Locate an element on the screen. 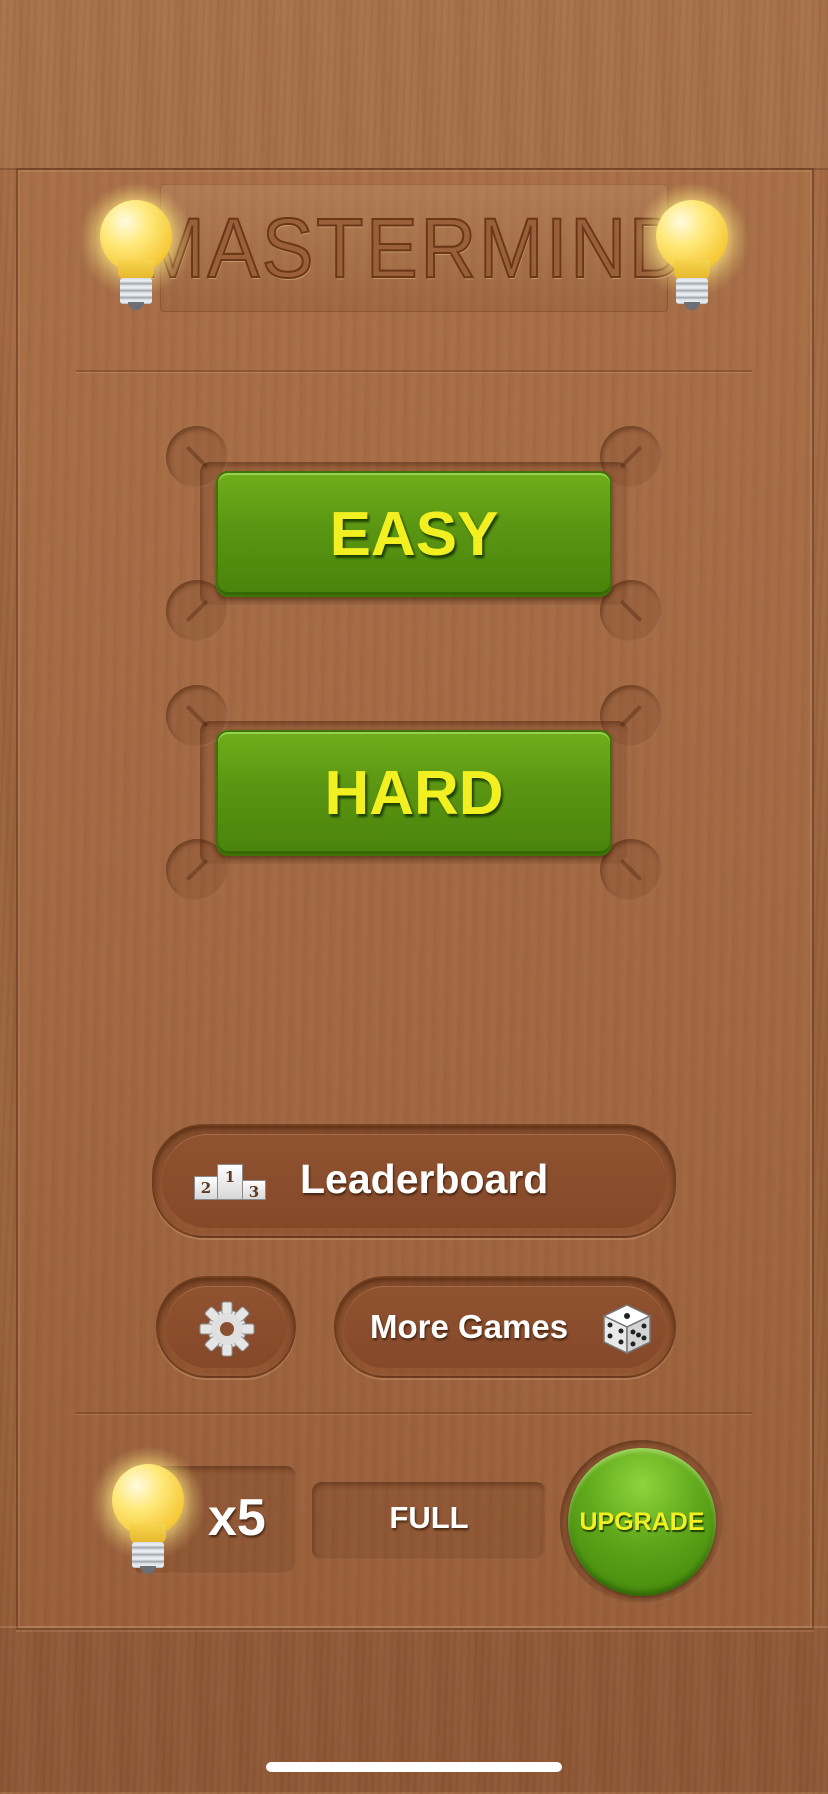 The height and width of the screenshot is (1794, 828). more-games-button: More Games is located at coordinates (505, 1327).